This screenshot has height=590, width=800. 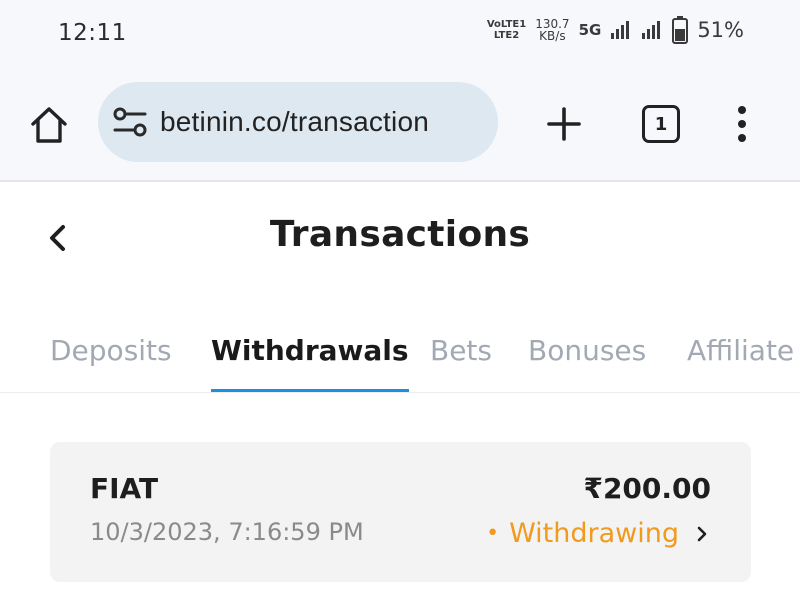 What do you see at coordinates (400, 34) in the screenshot?
I see `status-bar: 12:11 VoLTE1 LTE2 130.7 KB/s 5G 51%` at bounding box center [400, 34].